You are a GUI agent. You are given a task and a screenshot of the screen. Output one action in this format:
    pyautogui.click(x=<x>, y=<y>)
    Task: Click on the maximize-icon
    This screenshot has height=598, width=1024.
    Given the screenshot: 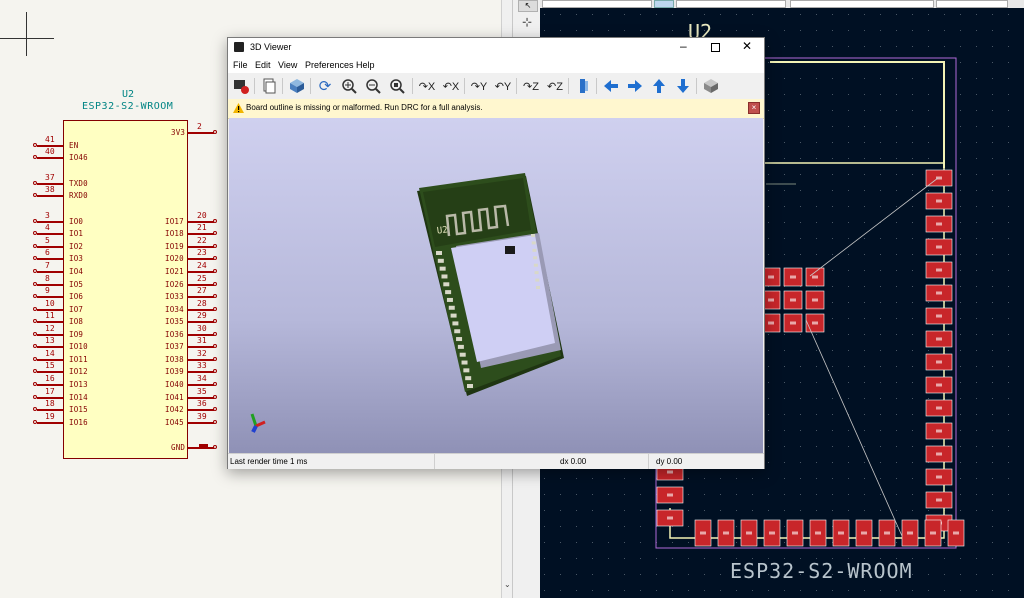 What is the action you would take?
    pyautogui.click(x=715, y=47)
    